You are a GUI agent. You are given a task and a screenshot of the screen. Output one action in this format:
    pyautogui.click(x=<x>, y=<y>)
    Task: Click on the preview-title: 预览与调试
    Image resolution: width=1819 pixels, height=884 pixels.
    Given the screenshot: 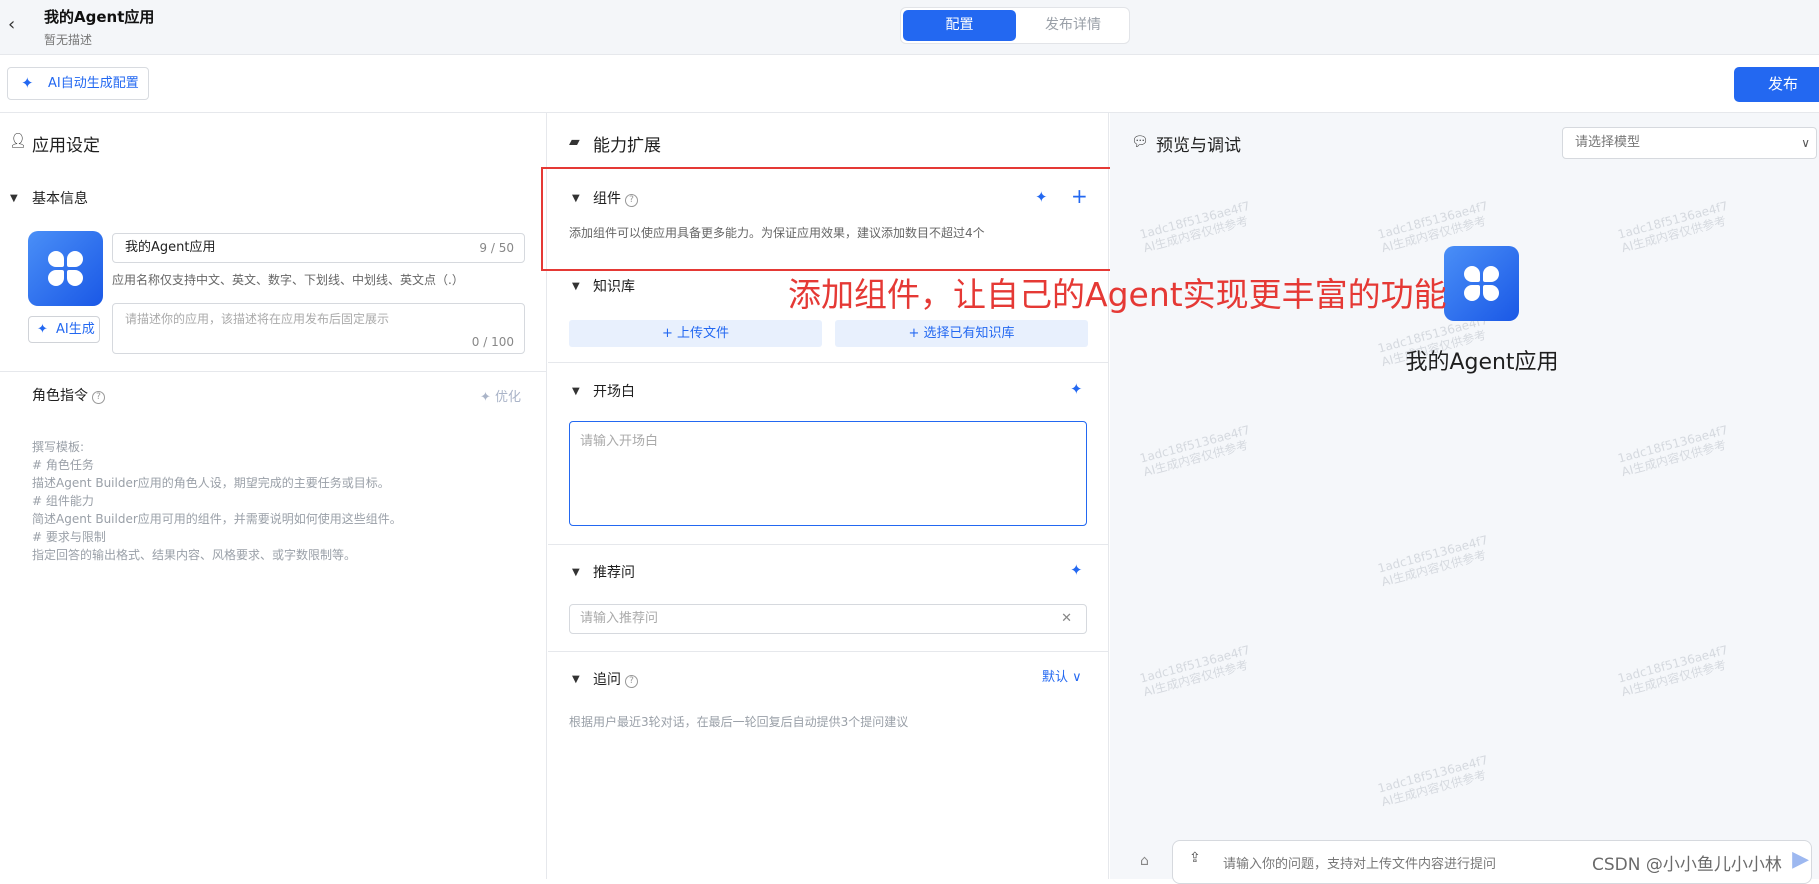 What is the action you would take?
    pyautogui.click(x=1198, y=146)
    